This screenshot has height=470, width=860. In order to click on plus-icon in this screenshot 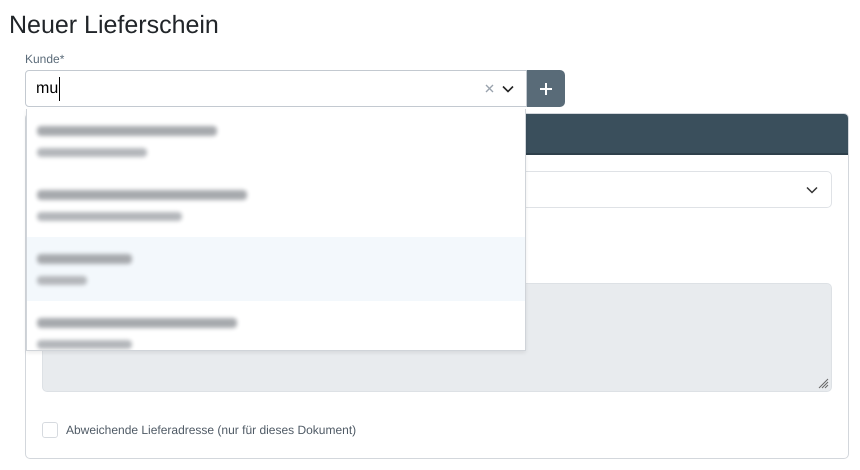, I will do `click(546, 89)`.